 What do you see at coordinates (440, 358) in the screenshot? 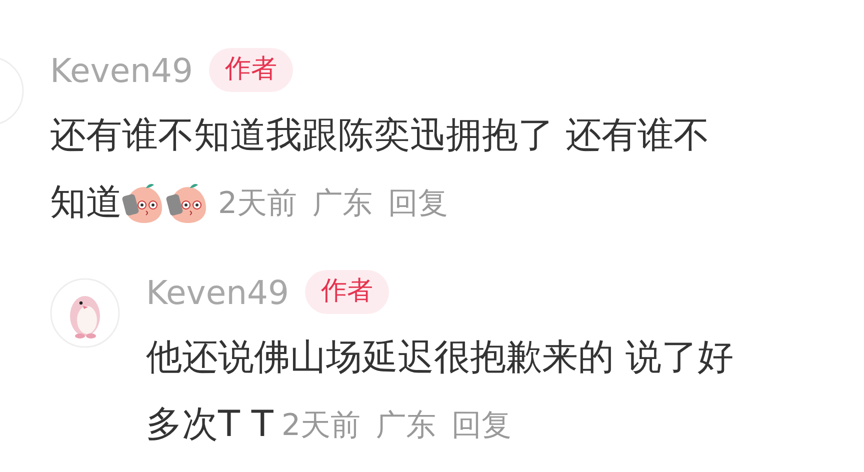
I see `comment-text-line: 他还说佛山场延迟很抱歉来的 说了好` at bounding box center [440, 358].